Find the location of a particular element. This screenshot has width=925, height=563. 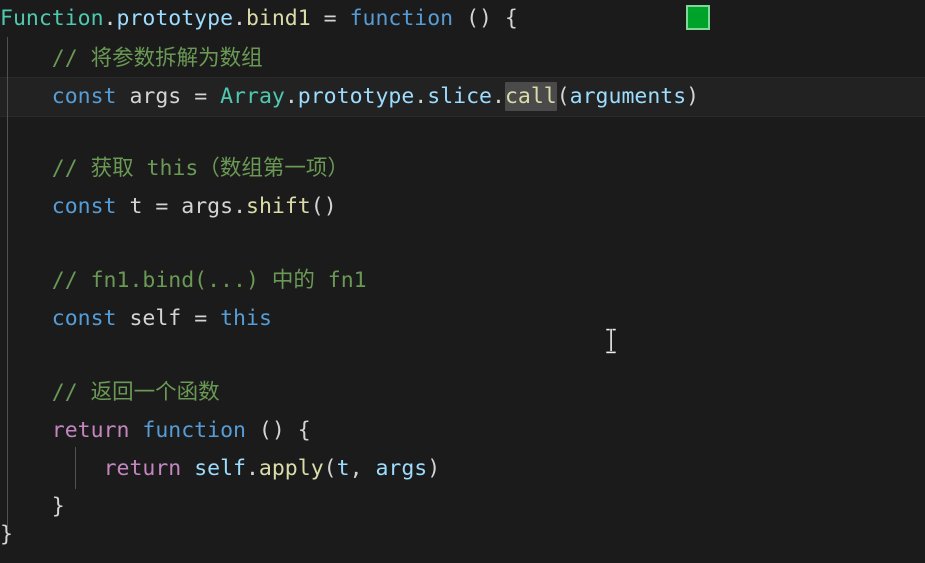

code-line: } is located at coordinates (462, 535).